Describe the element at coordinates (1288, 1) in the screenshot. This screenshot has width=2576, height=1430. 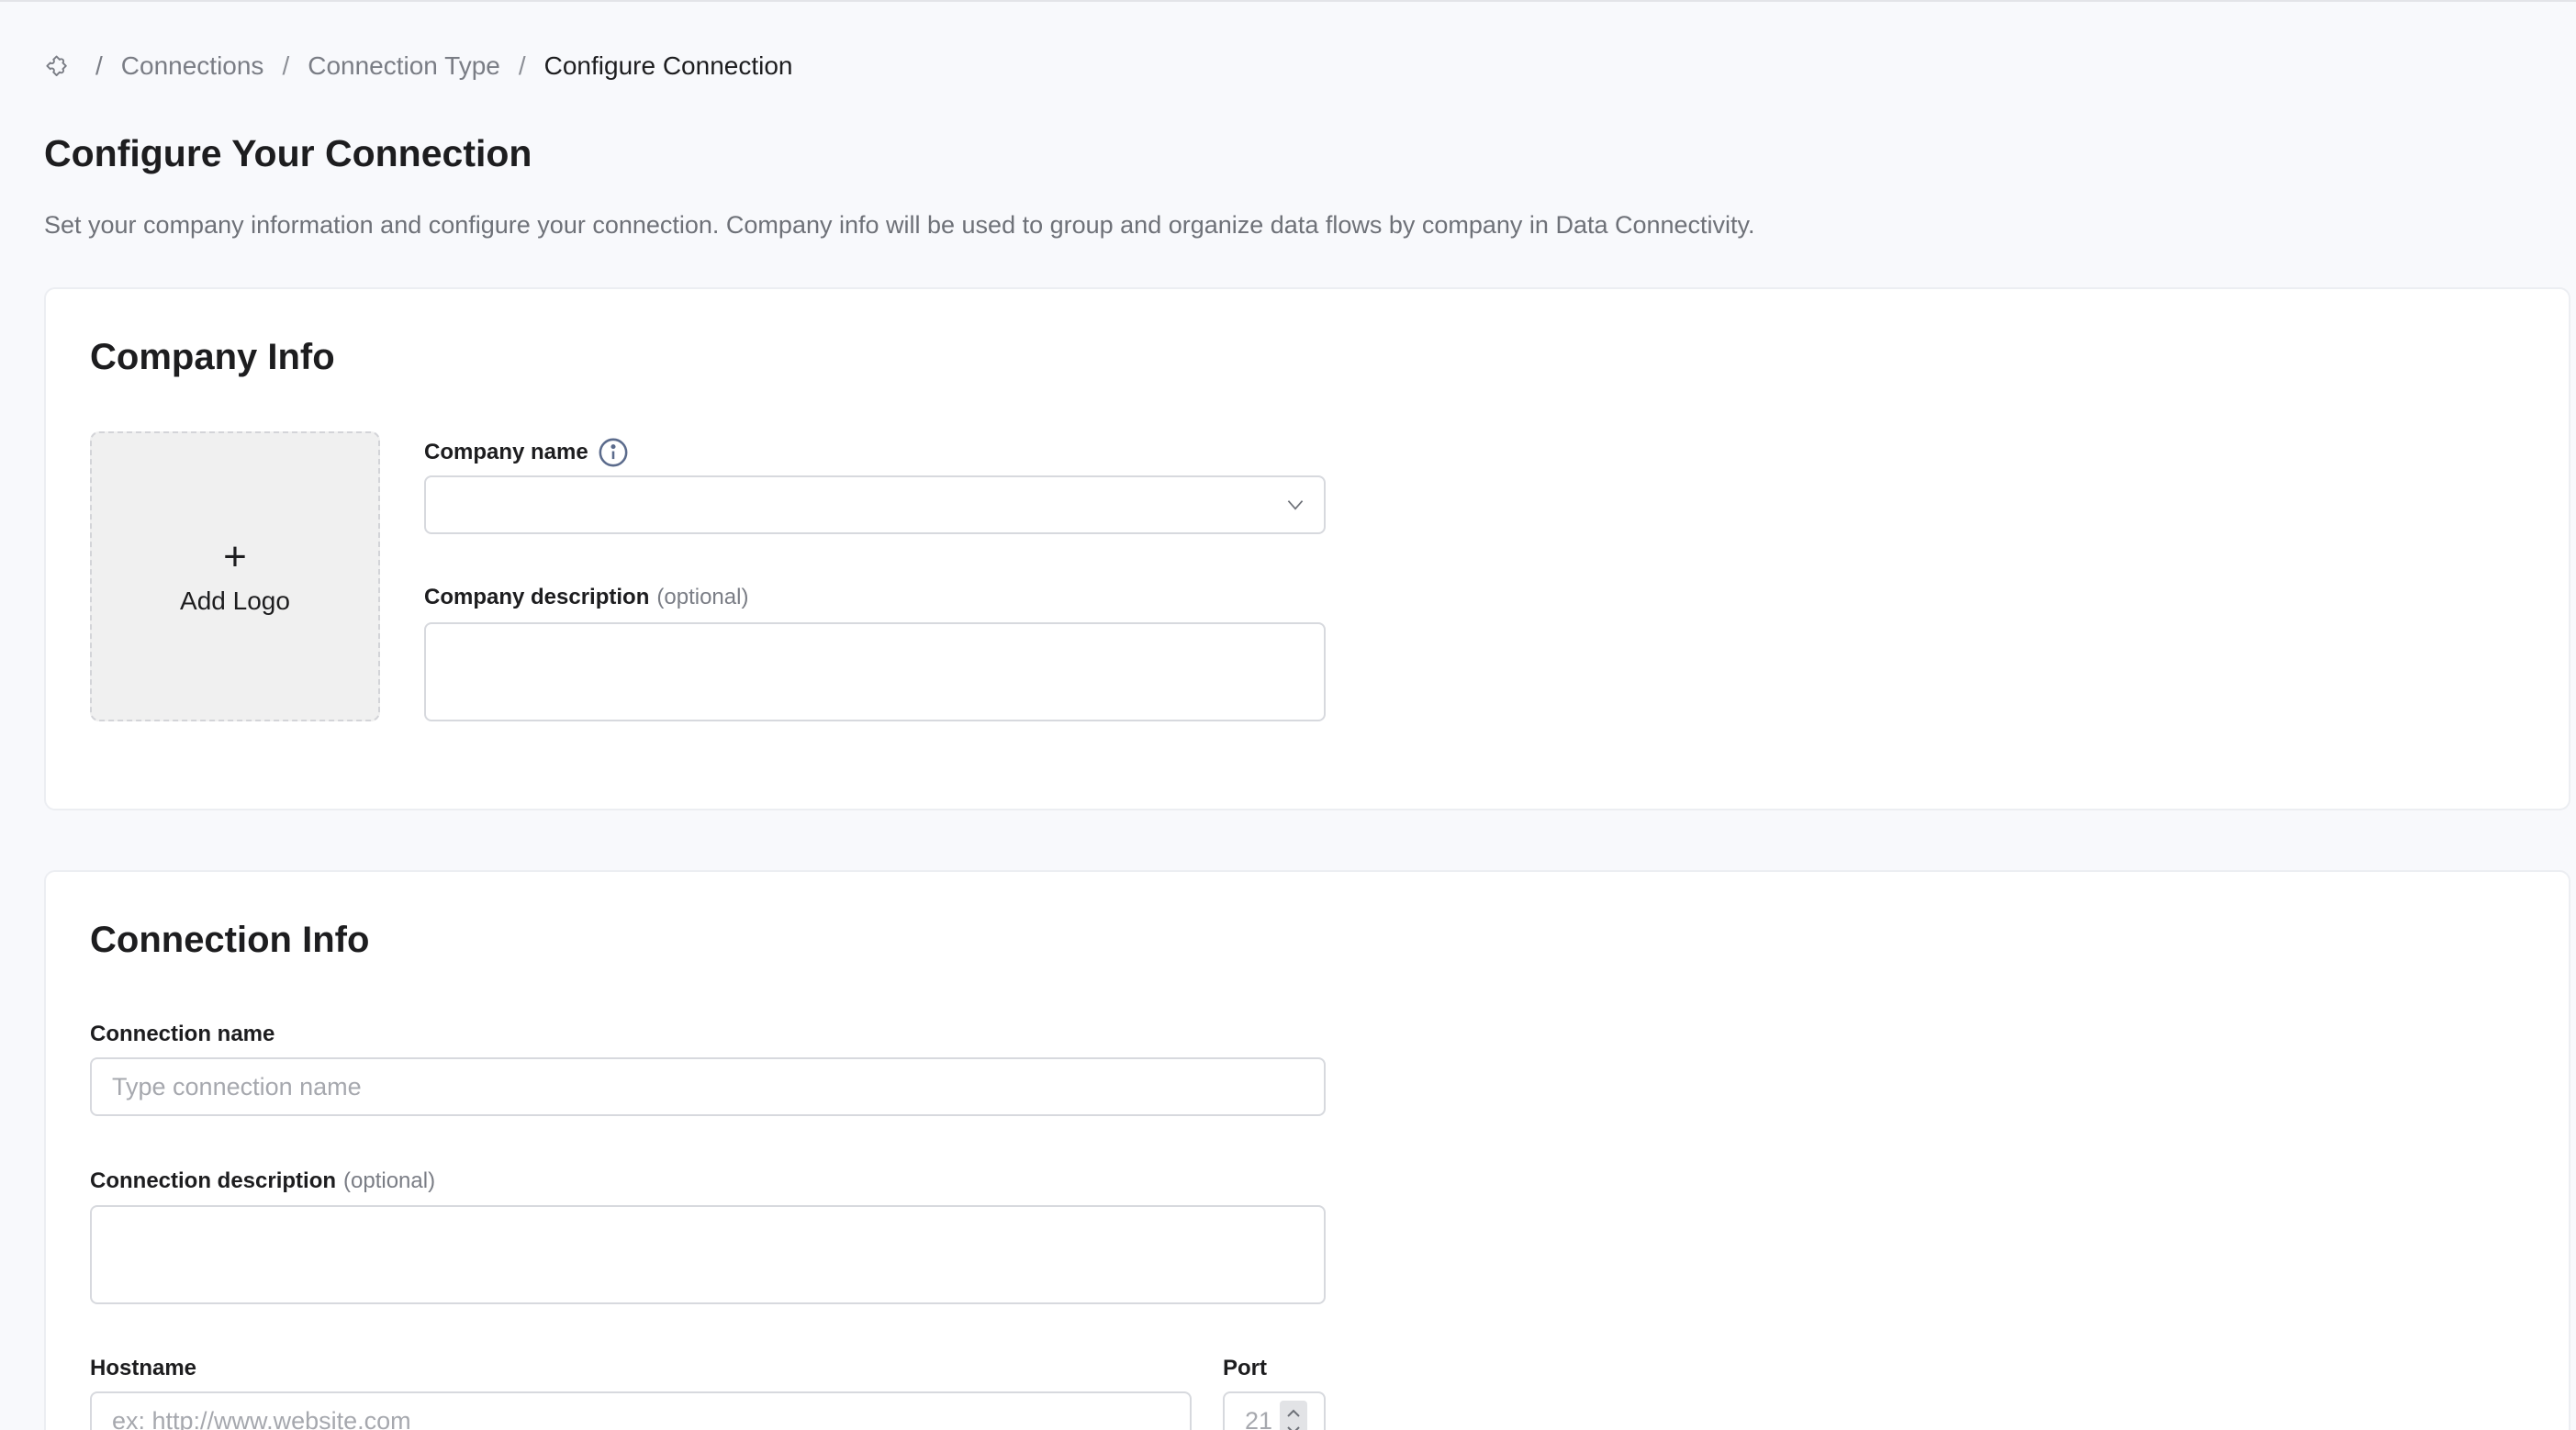
I see `top-divider` at that location.